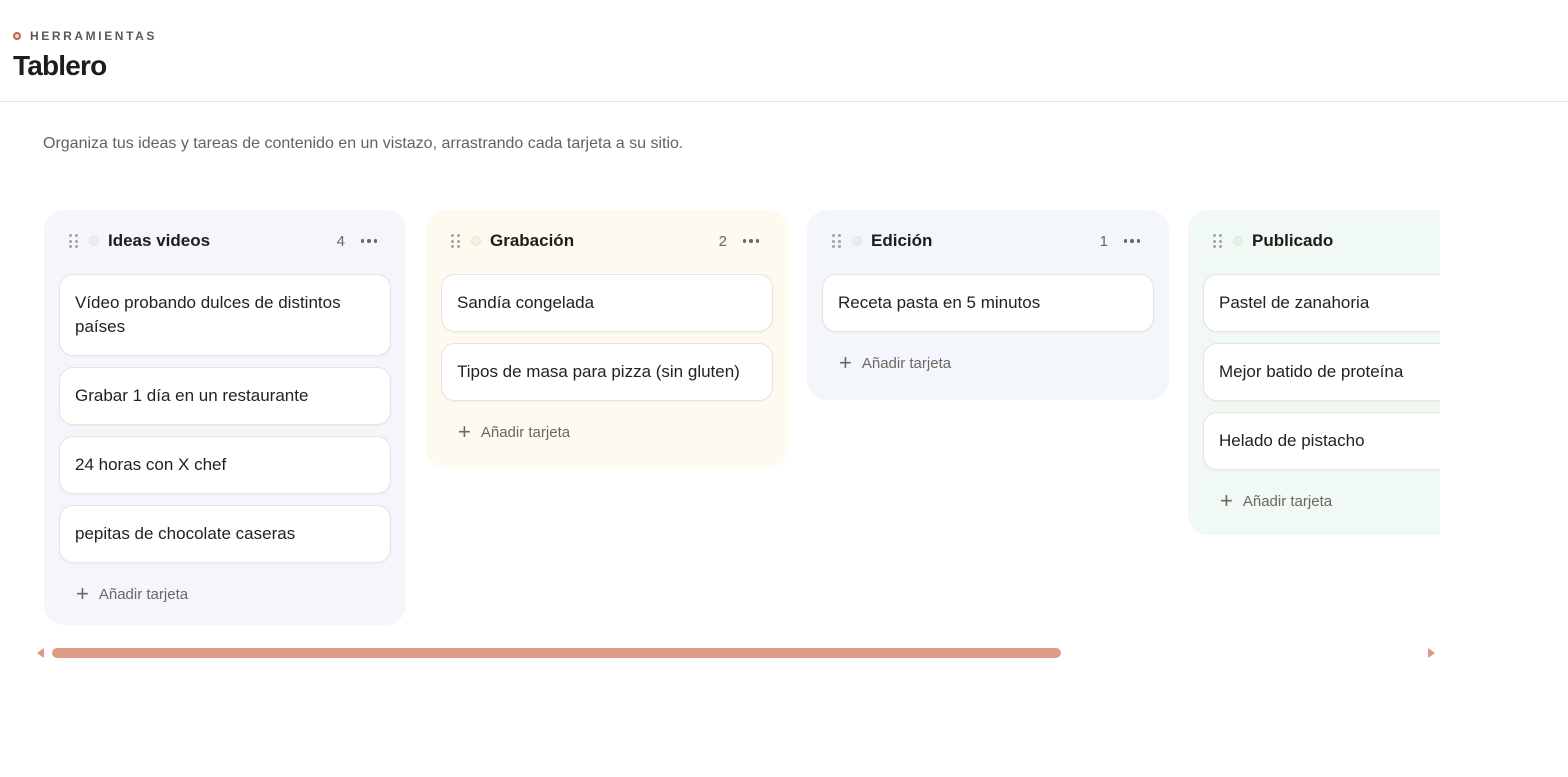  I want to click on card: Mejor batido de proteína, so click(1321, 372).